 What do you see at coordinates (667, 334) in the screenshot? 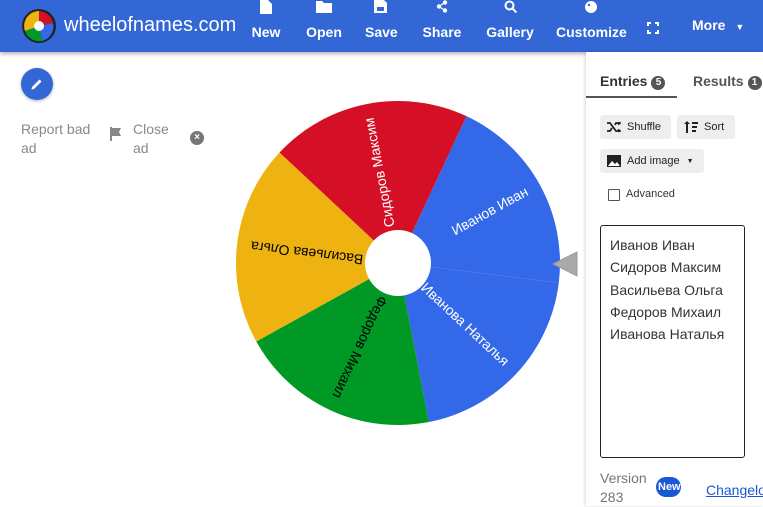
I see `entry-line: Иванова Наталья` at bounding box center [667, 334].